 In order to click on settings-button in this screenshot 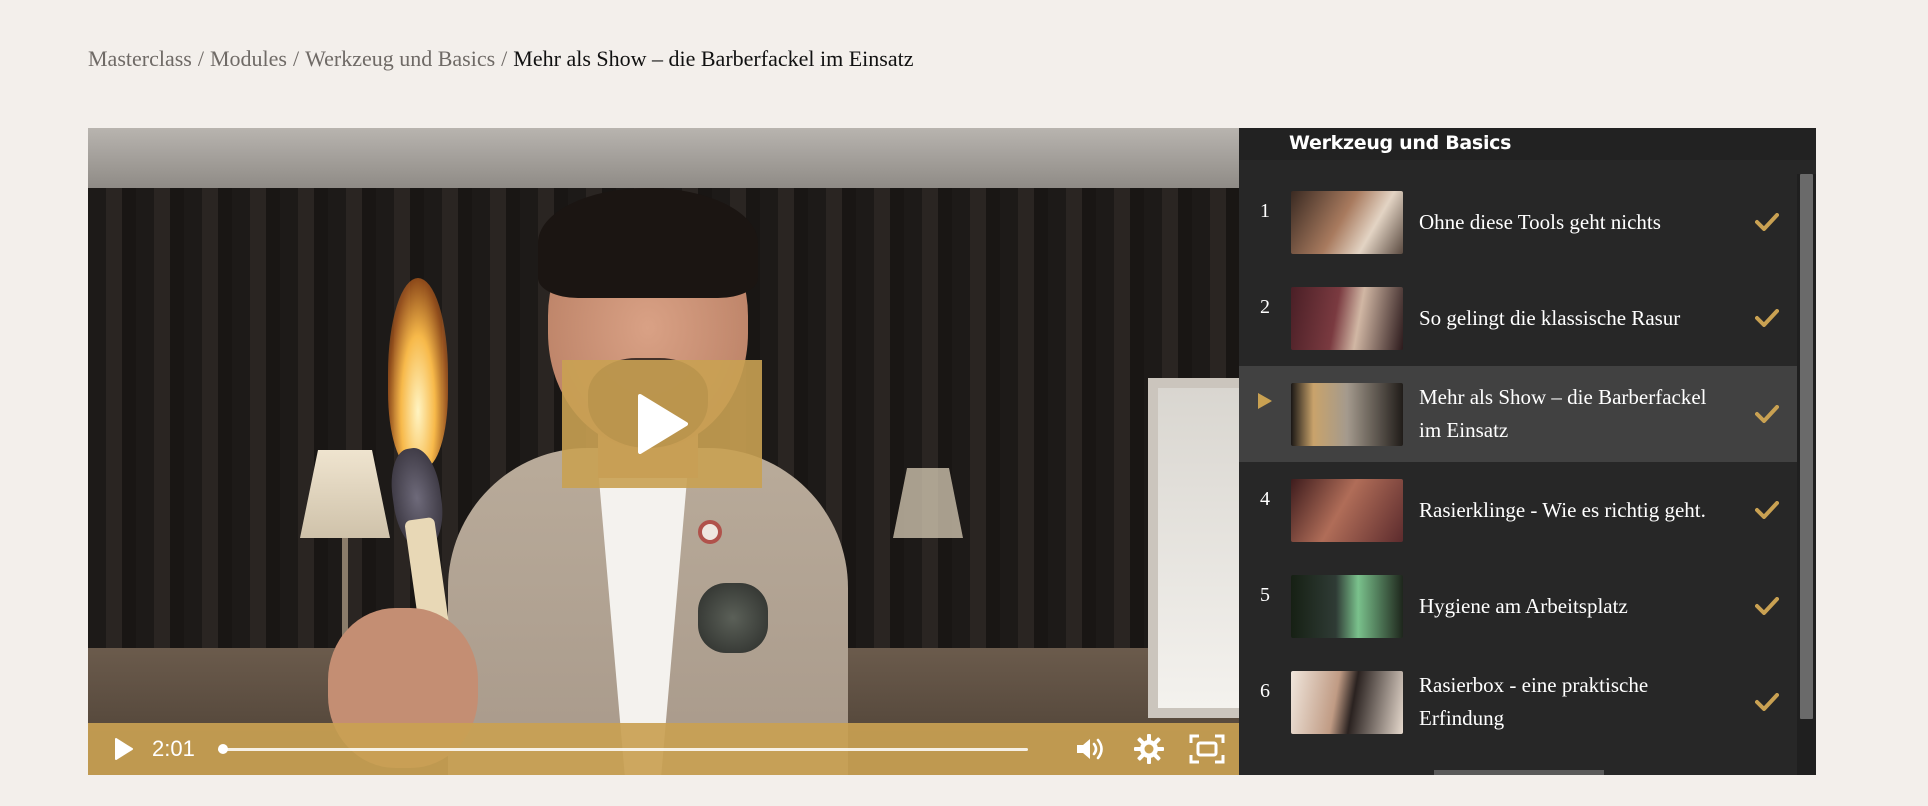, I will do `click(1149, 749)`.